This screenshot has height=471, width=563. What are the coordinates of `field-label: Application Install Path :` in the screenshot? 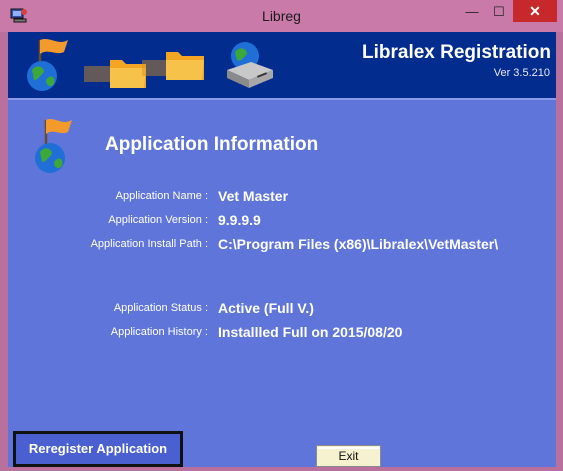 It's located at (149, 244).